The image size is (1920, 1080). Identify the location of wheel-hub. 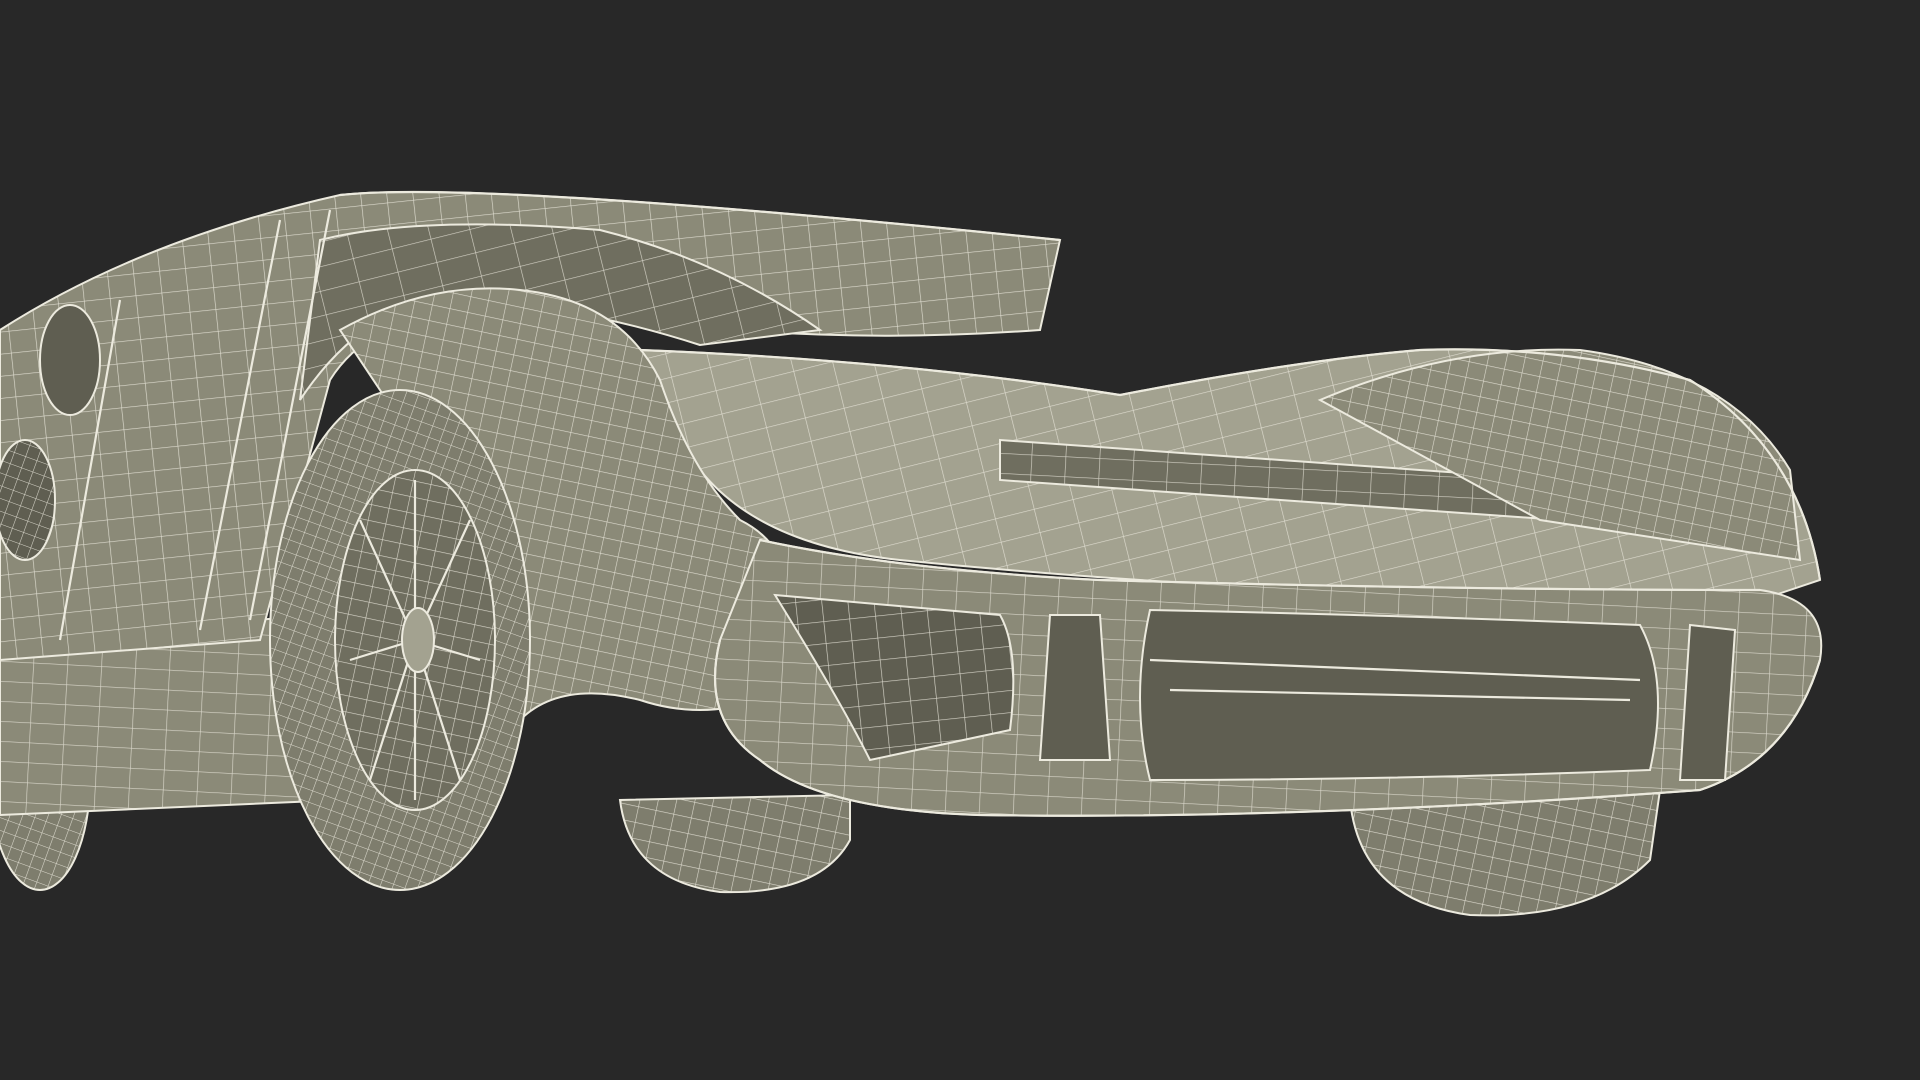
(418, 640).